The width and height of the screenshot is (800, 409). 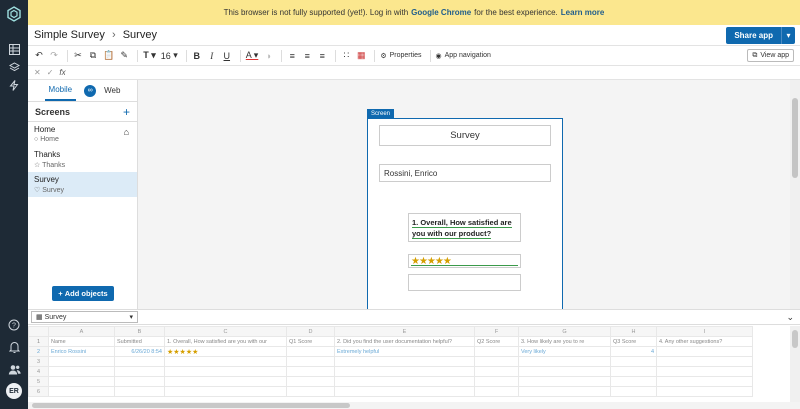 What do you see at coordinates (81, 331) in the screenshot?
I see `column-header: A` at bounding box center [81, 331].